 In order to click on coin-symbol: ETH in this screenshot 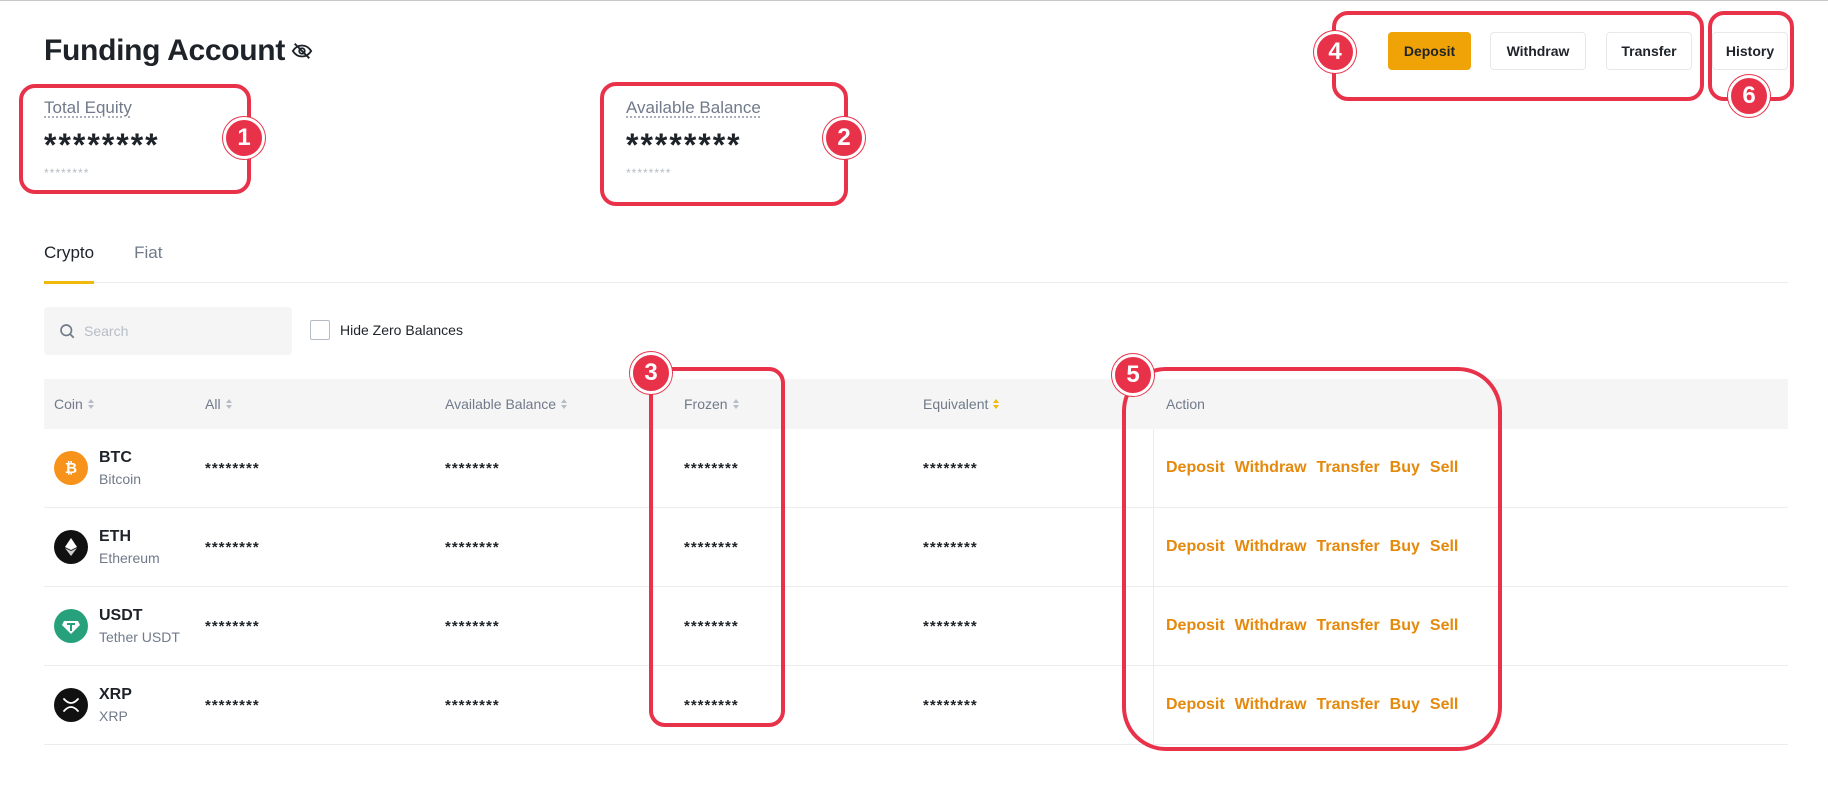, I will do `click(115, 536)`.